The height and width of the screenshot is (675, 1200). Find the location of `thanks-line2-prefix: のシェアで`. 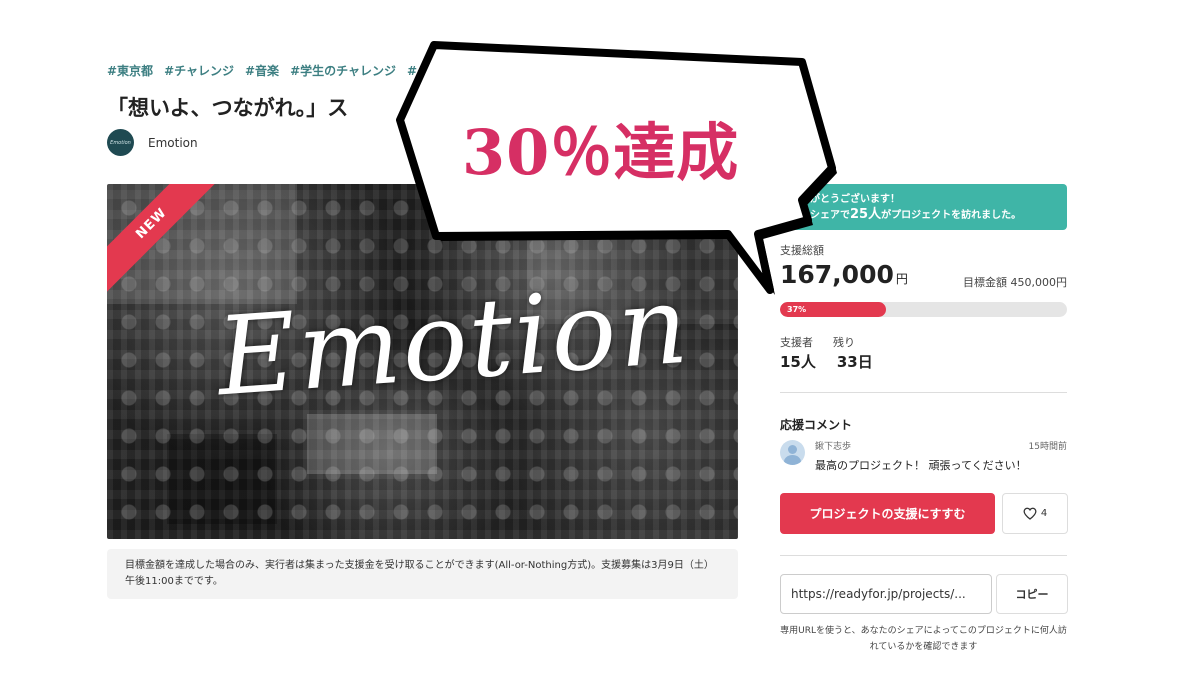

thanks-line2-prefix: のシェアで is located at coordinates (825, 215).